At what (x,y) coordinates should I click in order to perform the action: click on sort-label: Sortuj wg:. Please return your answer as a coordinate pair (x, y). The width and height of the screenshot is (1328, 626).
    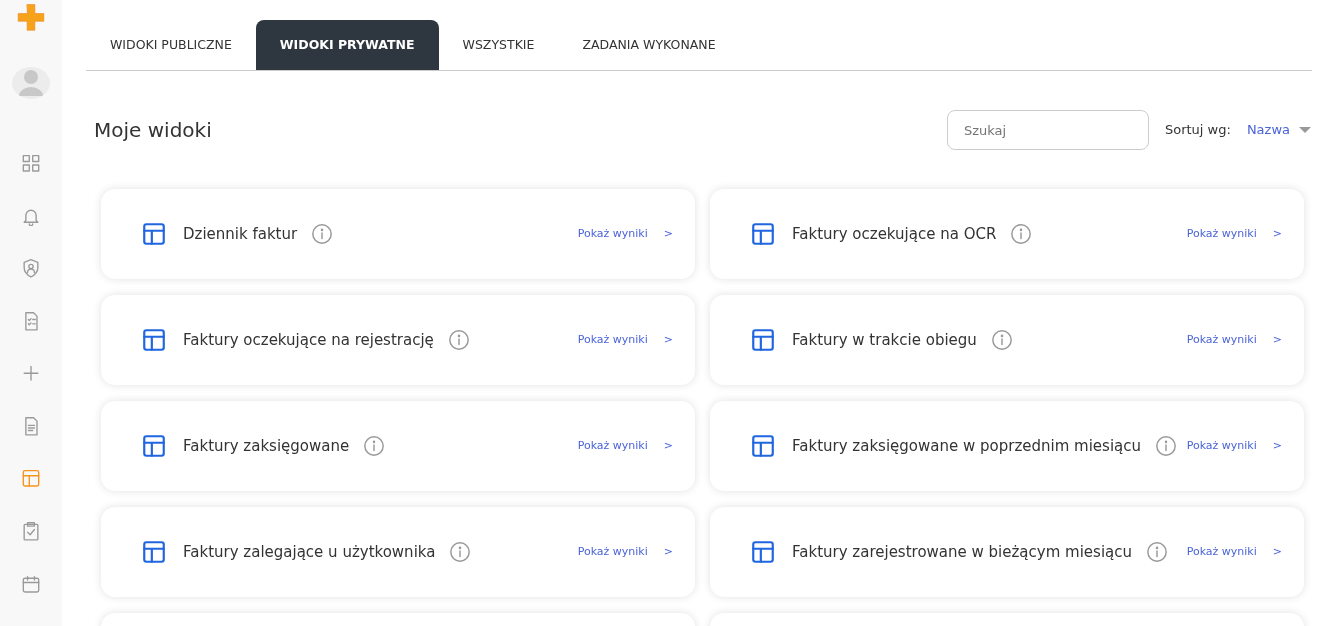
    Looking at the image, I should click on (1197, 130).